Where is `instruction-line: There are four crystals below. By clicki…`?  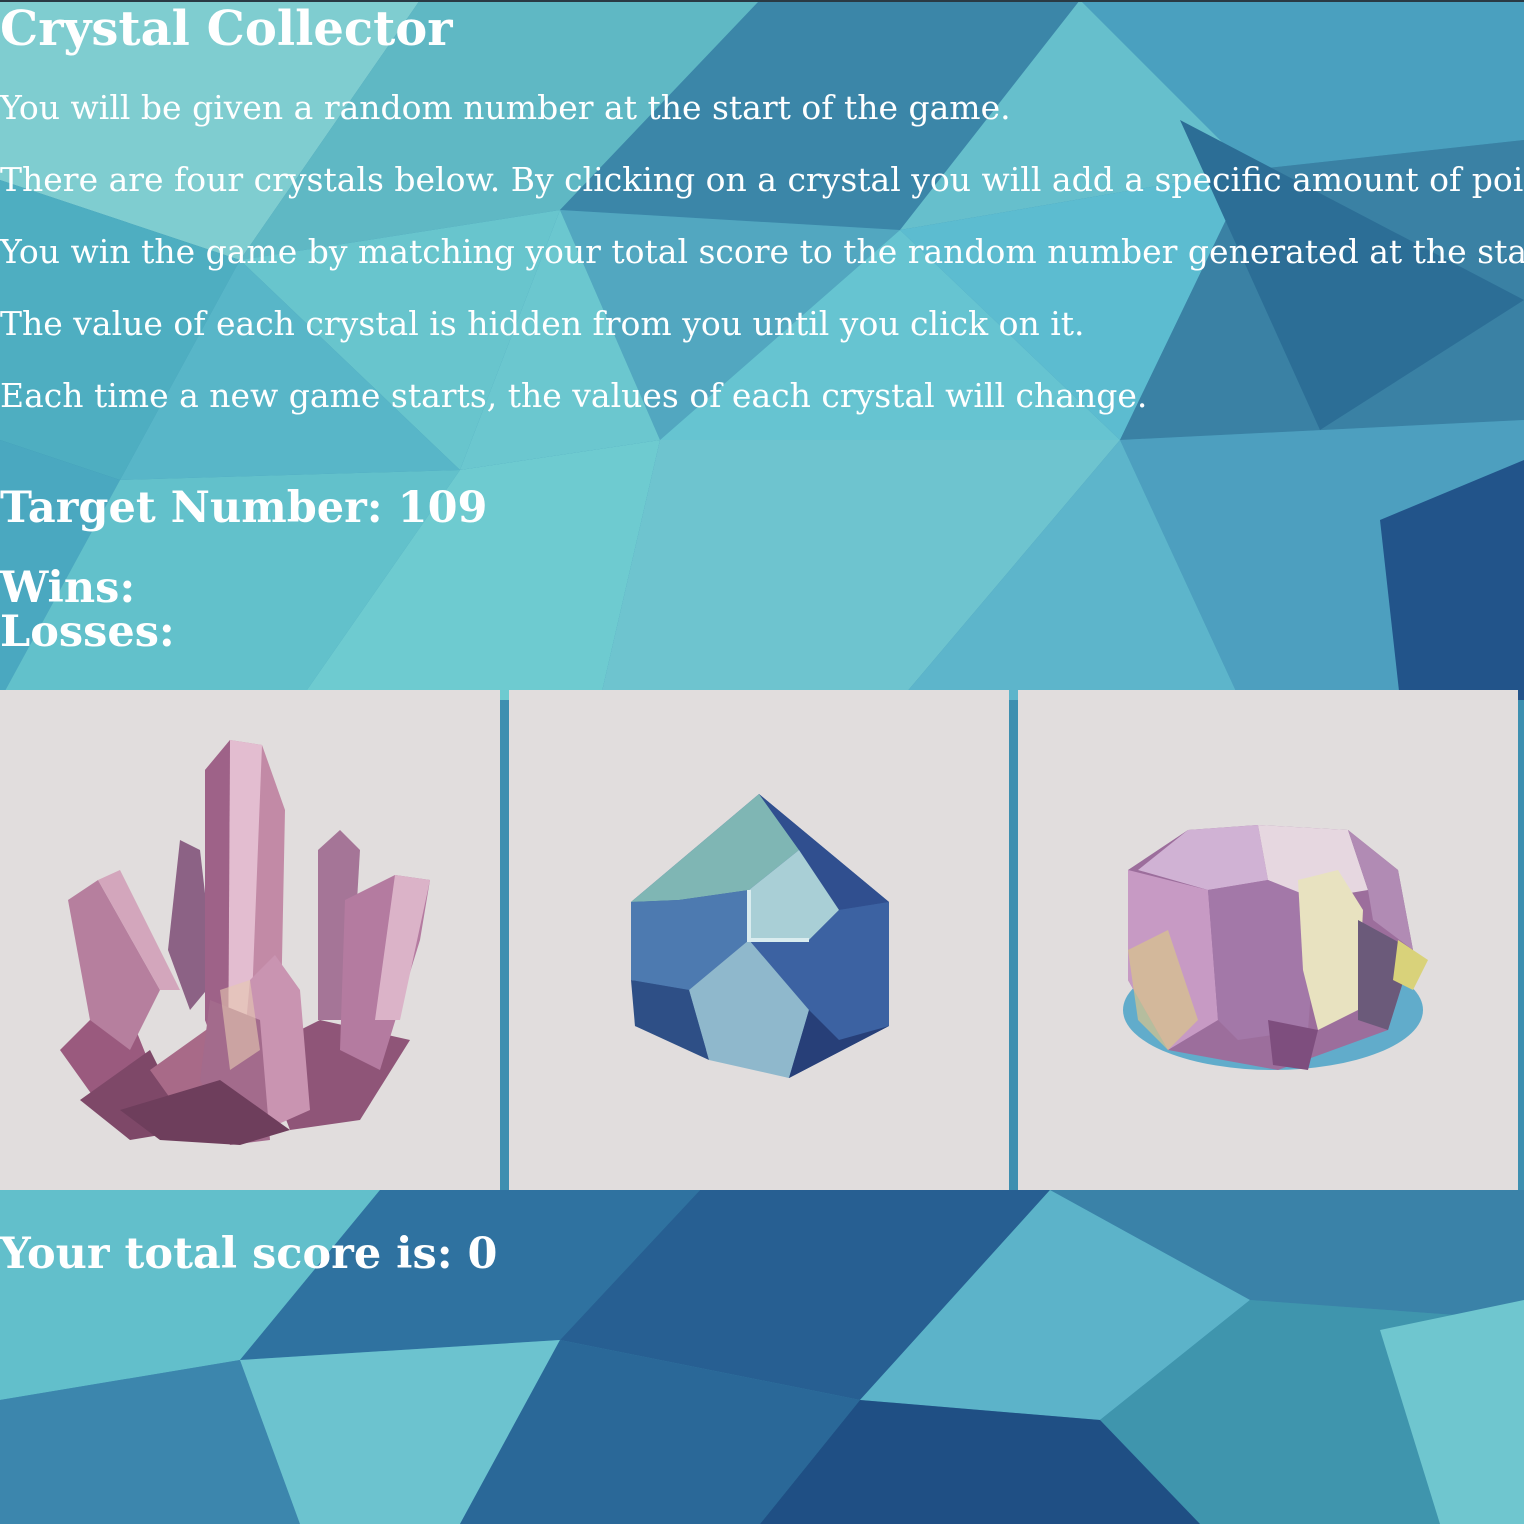
instruction-line: There are four crystals below. By clicki… is located at coordinates (762, 179).